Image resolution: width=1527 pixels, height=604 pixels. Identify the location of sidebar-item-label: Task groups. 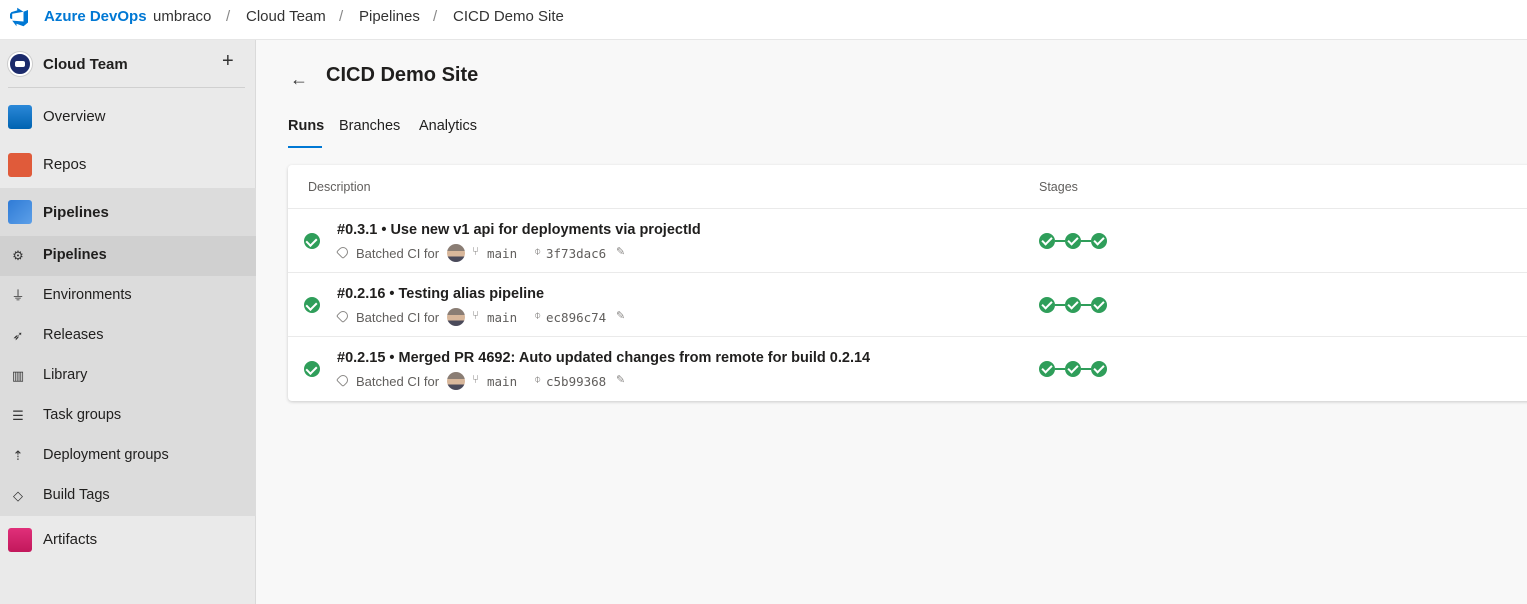
(82, 415).